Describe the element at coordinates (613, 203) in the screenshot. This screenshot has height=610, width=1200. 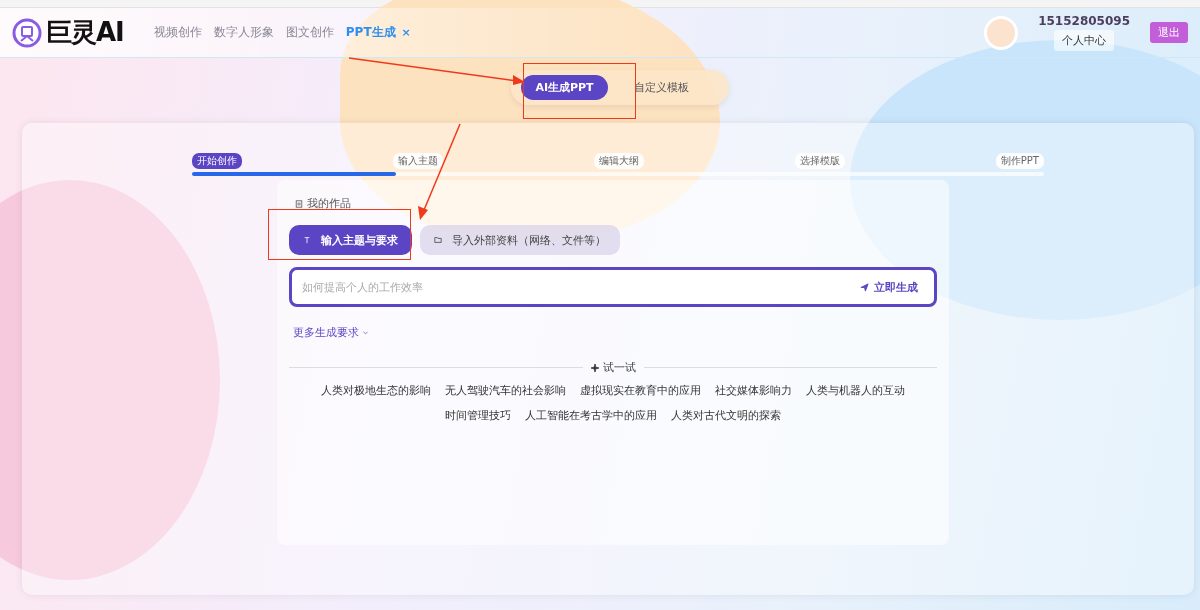
I see `my-works-link: 我的作品` at that location.